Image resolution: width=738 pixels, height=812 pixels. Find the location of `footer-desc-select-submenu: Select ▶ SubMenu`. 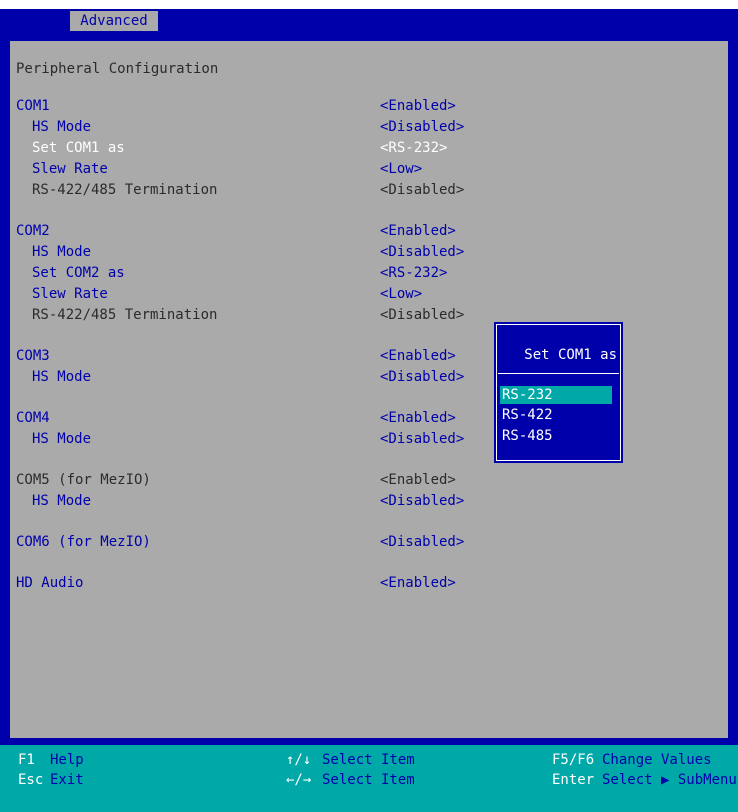

footer-desc-select-submenu: Select ▶ SubMenu is located at coordinates (669, 780).